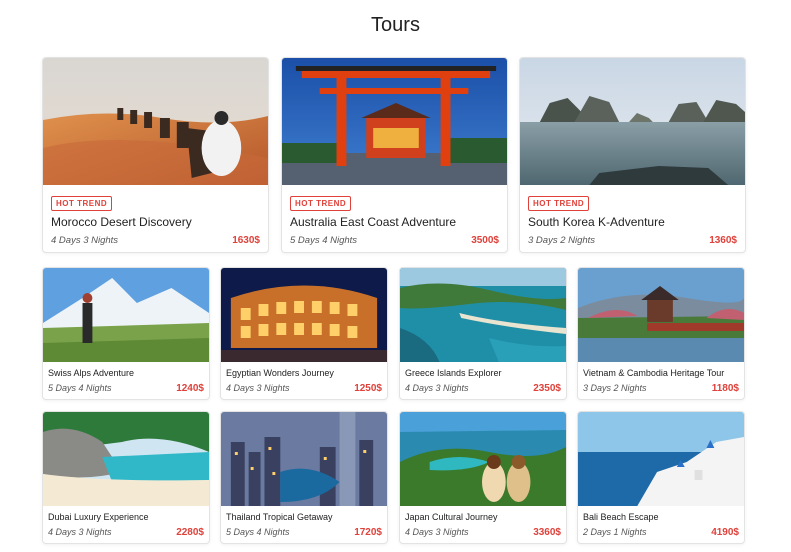 The width and height of the screenshot is (791, 552). What do you see at coordinates (373, 222) in the screenshot?
I see `tour-title: Australia East Coast Adventure` at bounding box center [373, 222].